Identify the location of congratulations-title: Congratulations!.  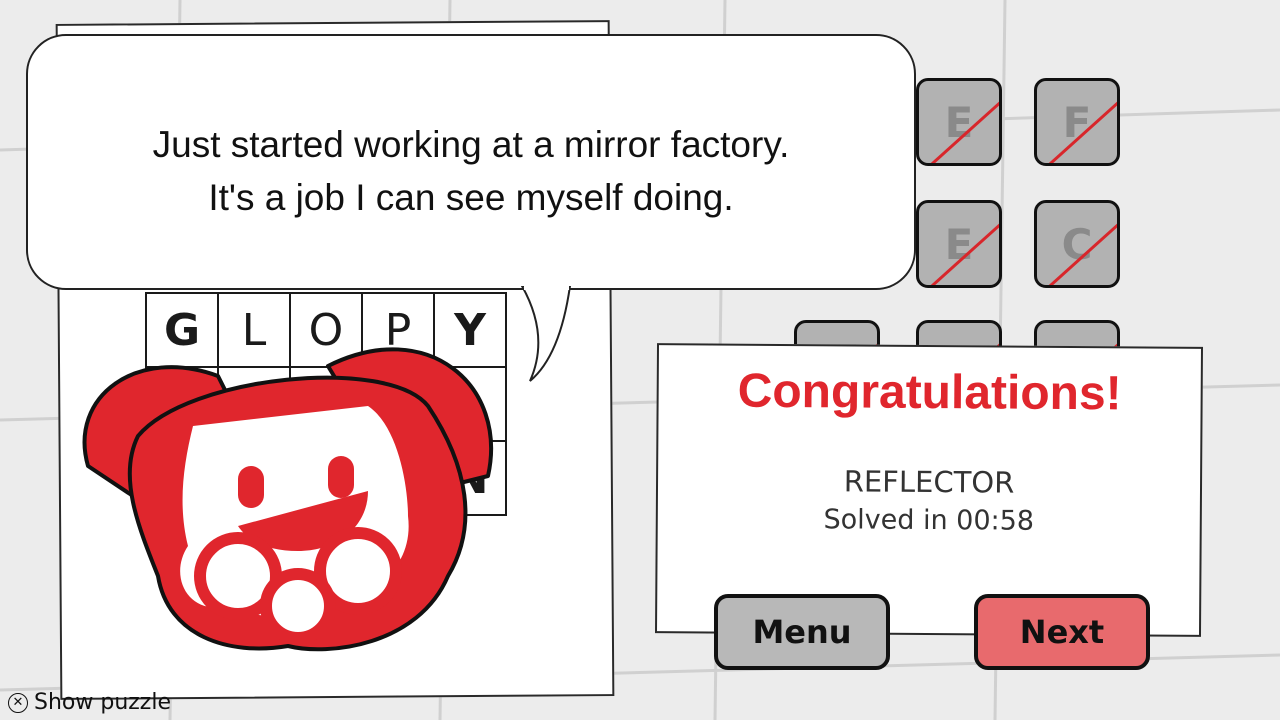
(929, 392).